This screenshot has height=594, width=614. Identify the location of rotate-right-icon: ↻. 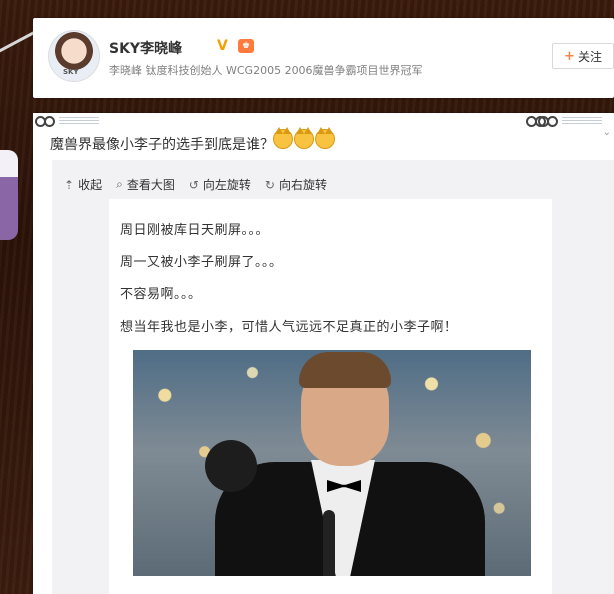
(269, 184).